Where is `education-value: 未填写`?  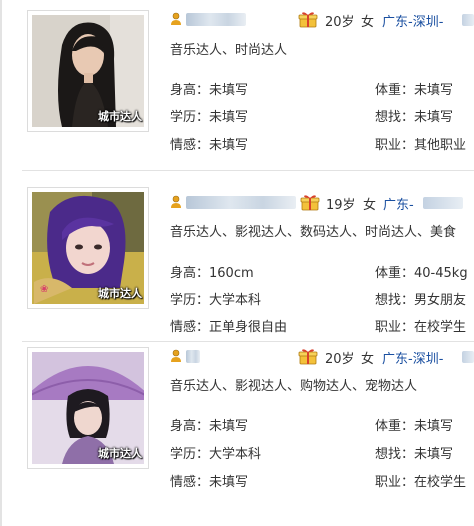
education-value: 未填写 is located at coordinates (229, 117).